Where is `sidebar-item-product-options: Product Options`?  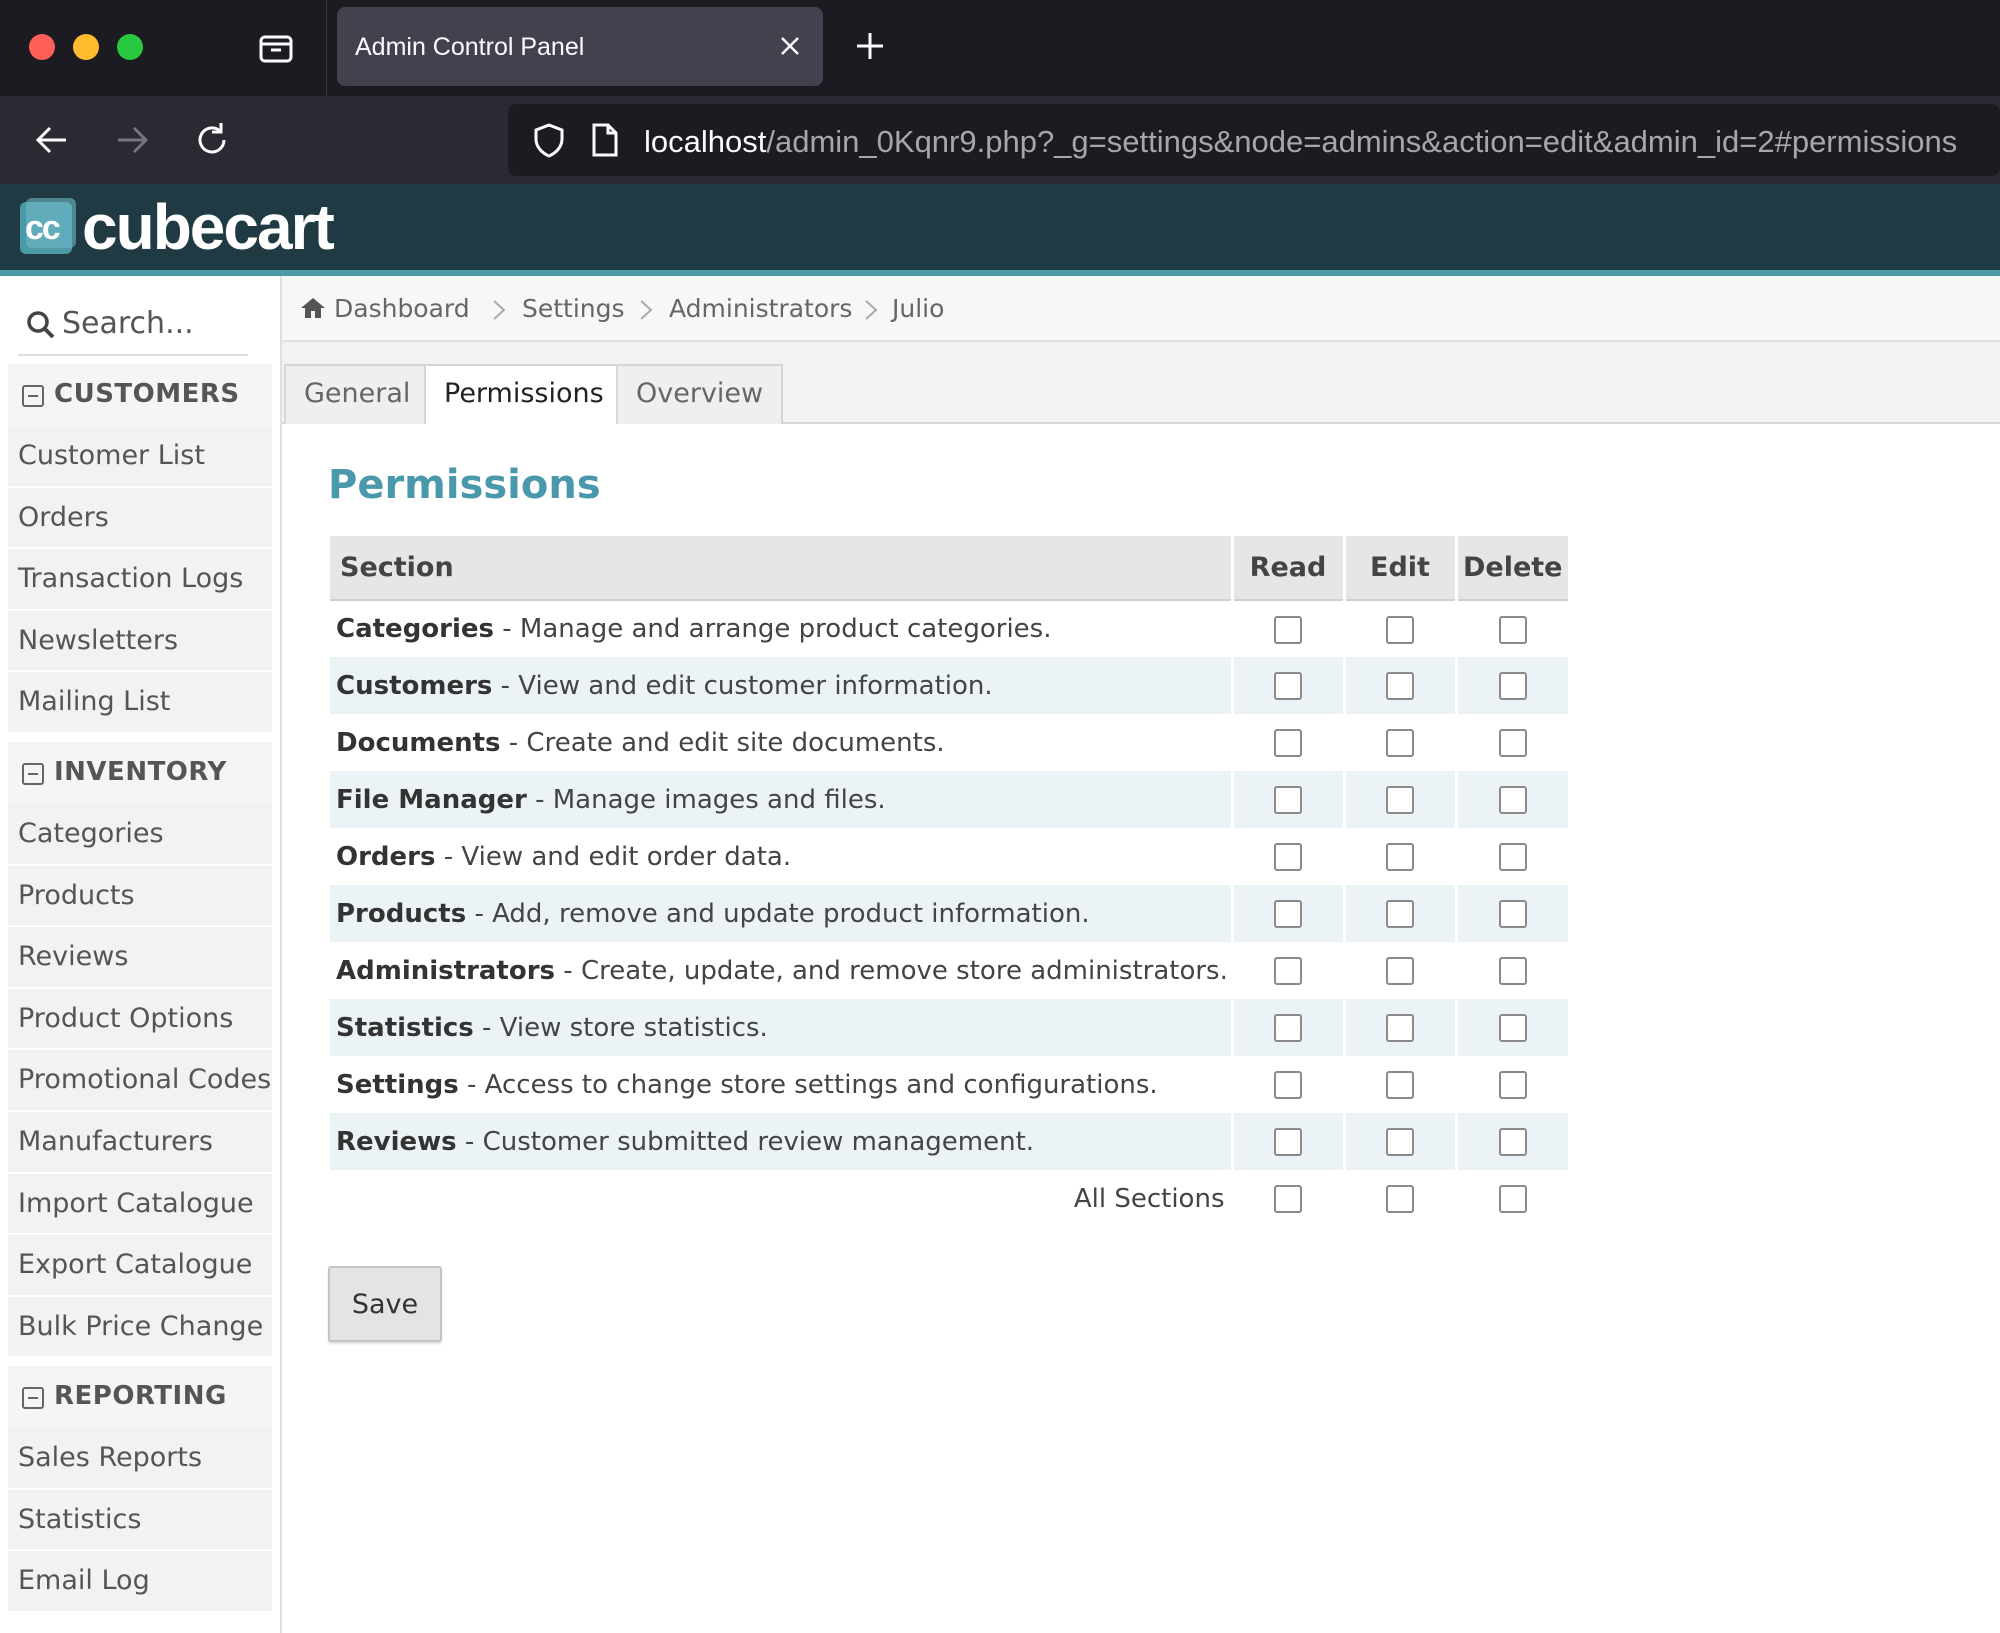
sidebar-item-product-options: Product Options is located at coordinates (140, 1019).